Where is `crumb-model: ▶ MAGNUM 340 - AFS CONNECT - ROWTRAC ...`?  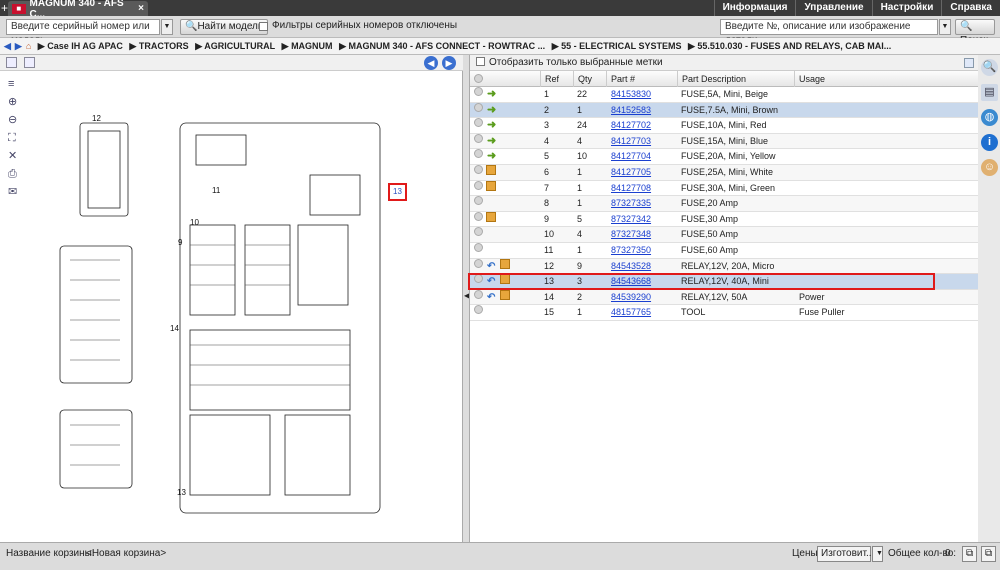
crumb-model: ▶ MAGNUM 340 - AFS CONNECT - ROWTRAC ... is located at coordinates (442, 46).